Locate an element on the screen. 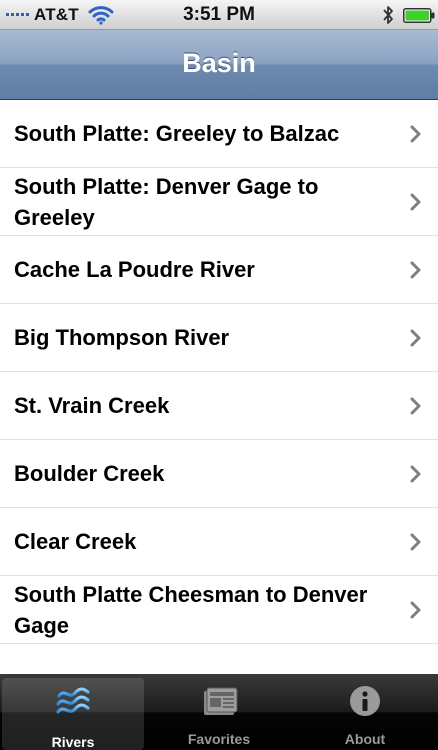  bluetooth-icon is located at coordinates (388, 15).